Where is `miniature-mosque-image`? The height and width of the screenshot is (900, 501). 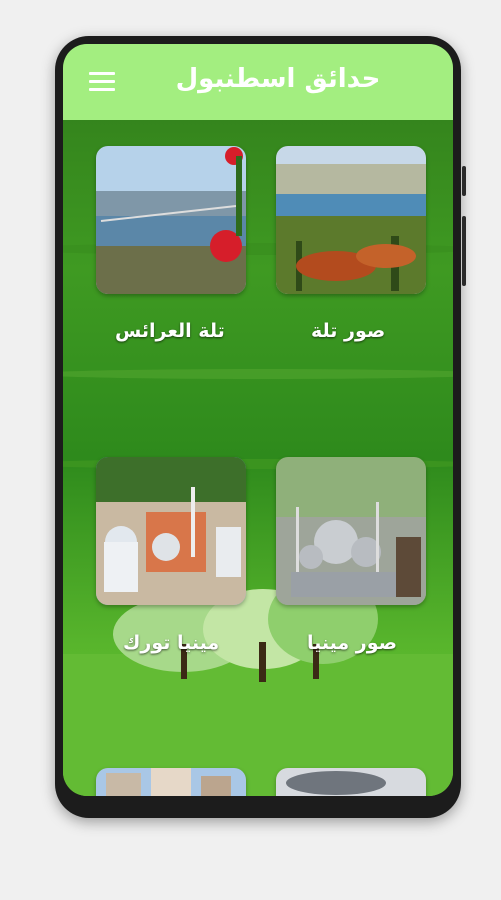
miniature-mosque-image is located at coordinates (351, 531).